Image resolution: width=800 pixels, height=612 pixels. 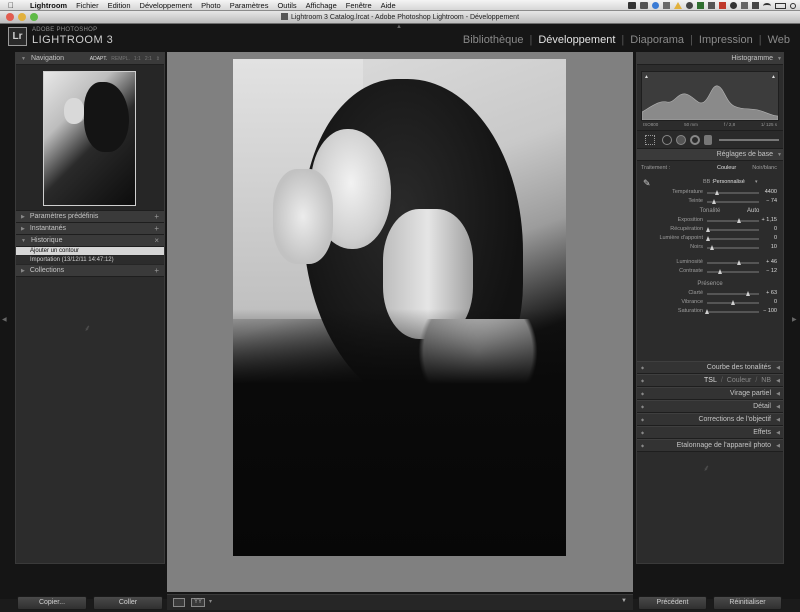 What do you see at coordinates (156, 216) in the screenshot?
I see `add-preset-icon: +` at bounding box center [156, 216].